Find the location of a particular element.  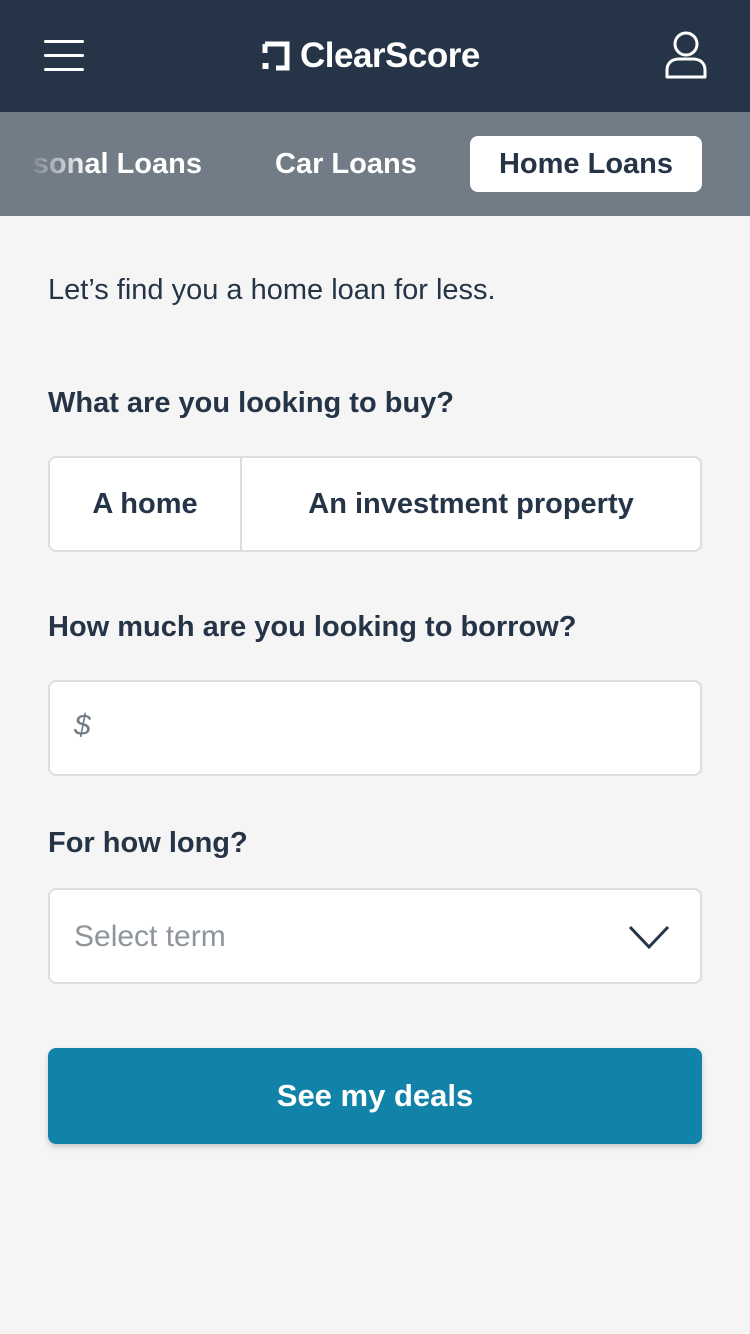

person-icon is located at coordinates (686, 55).